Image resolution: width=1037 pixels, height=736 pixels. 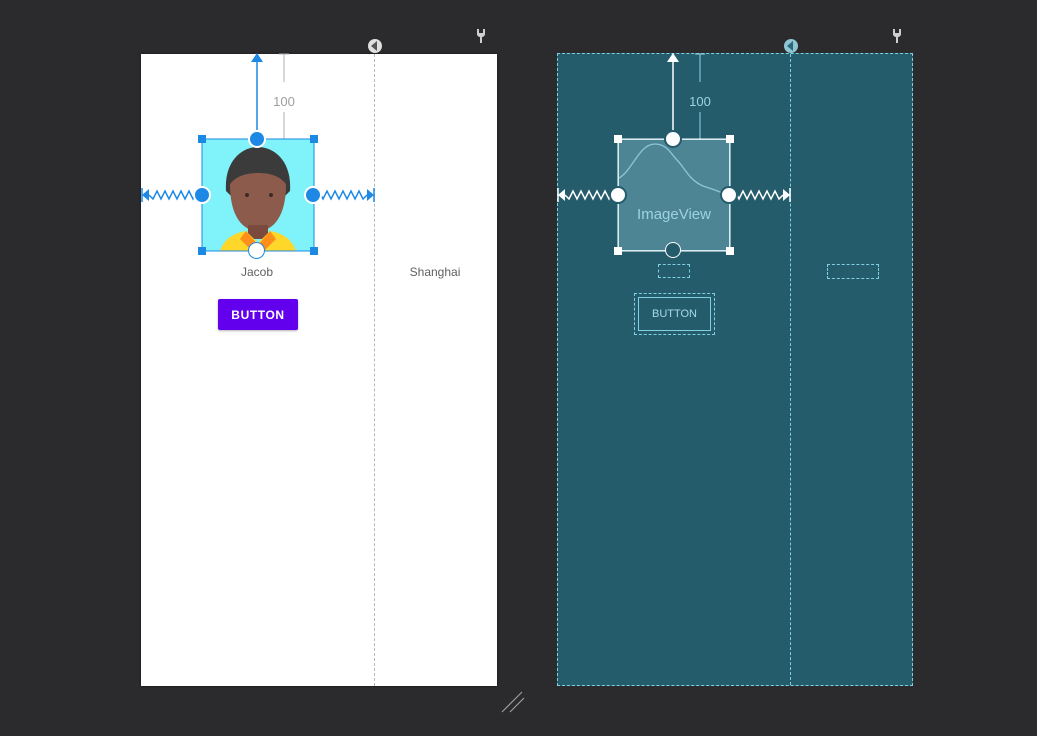 I want to click on blueprint-anchor-bottom, so click(x=673, y=250).